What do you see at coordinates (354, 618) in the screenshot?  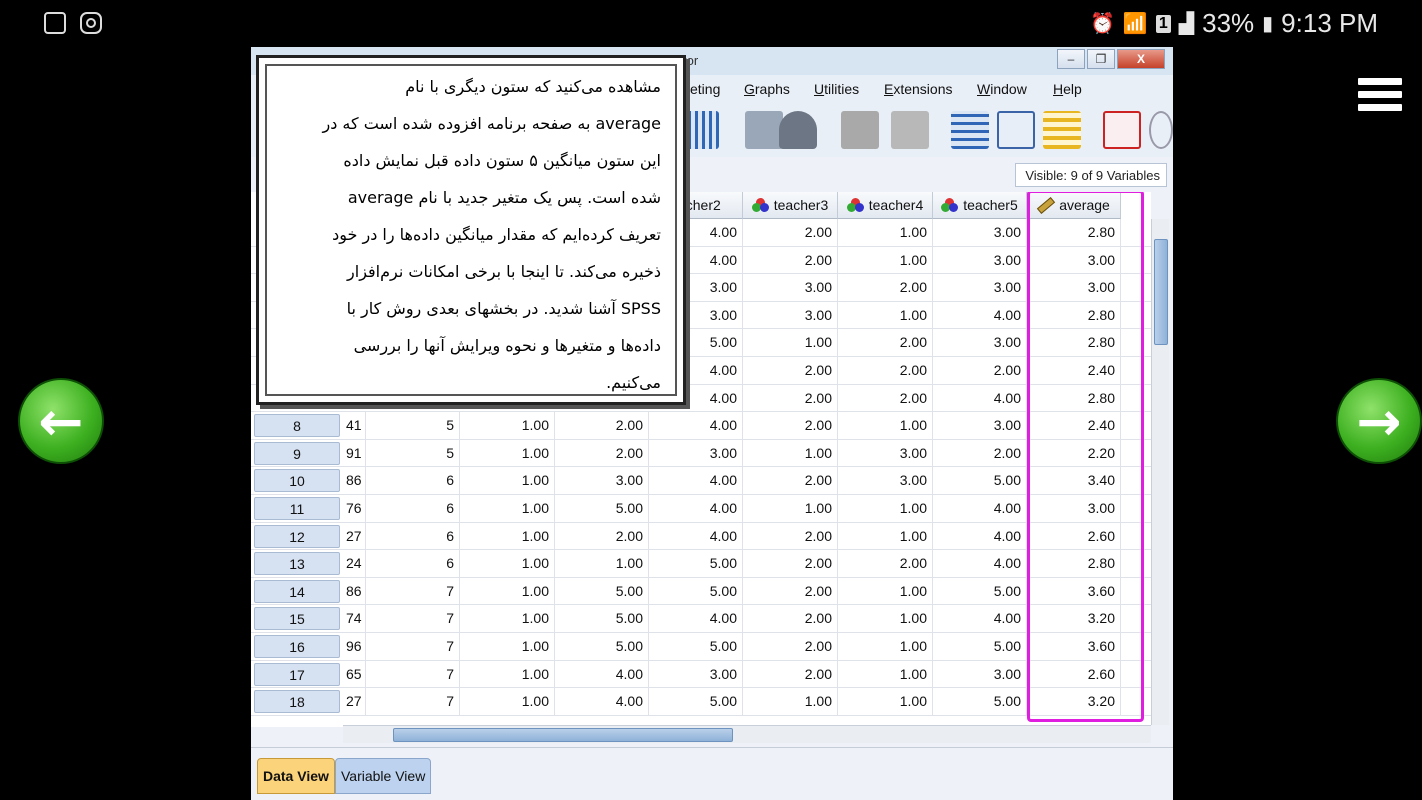 I see `data-cell: 74` at bounding box center [354, 618].